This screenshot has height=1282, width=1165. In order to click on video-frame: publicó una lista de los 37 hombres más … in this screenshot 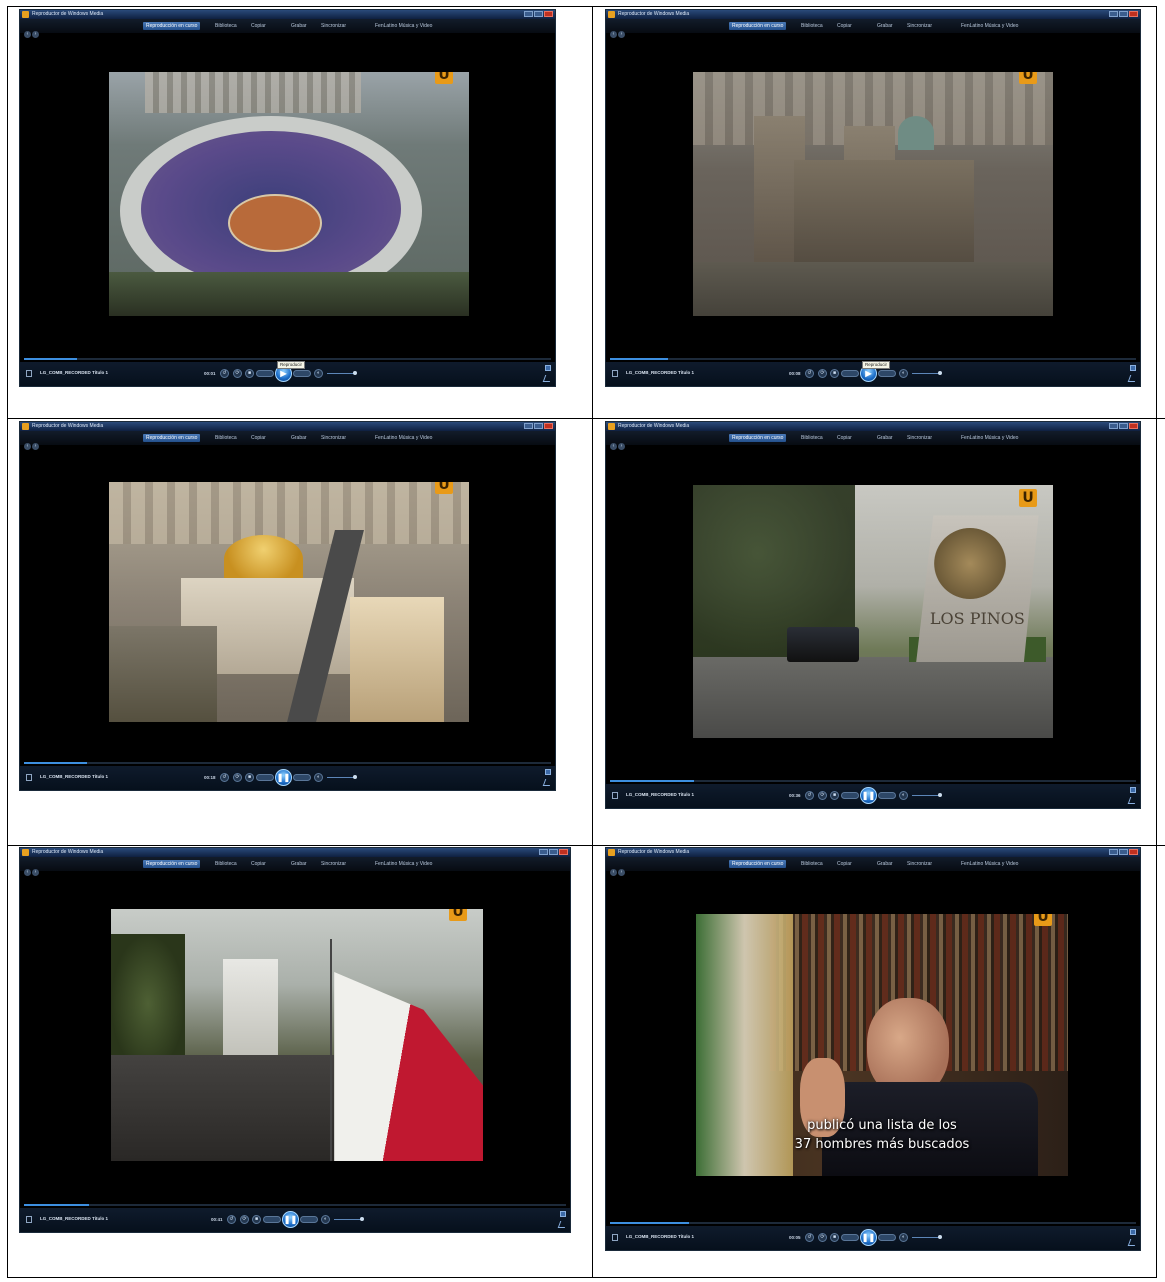, I will do `click(882, 1045)`.